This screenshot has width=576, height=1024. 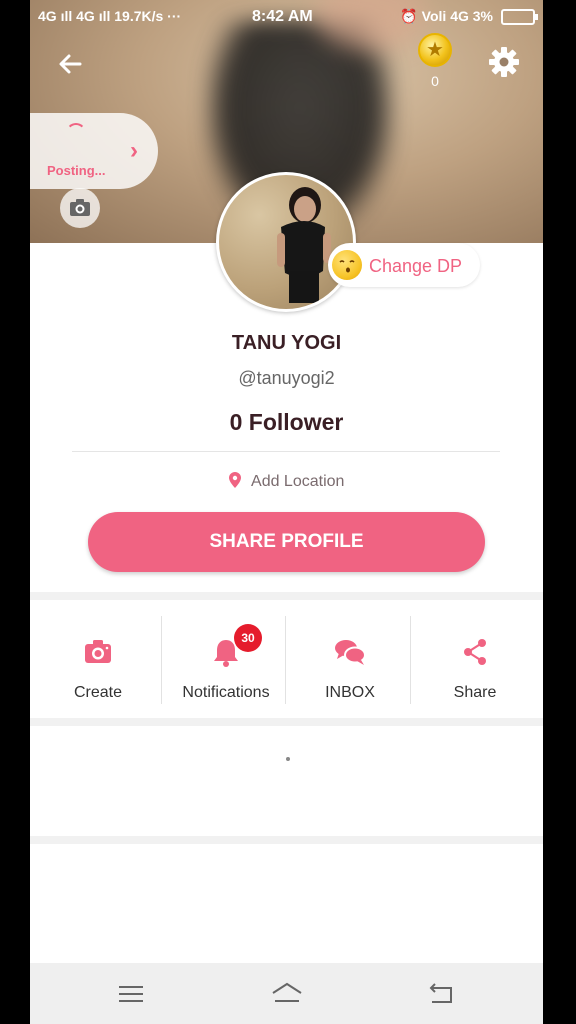 What do you see at coordinates (475, 652) in the screenshot?
I see `share-icon` at bounding box center [475, 652].